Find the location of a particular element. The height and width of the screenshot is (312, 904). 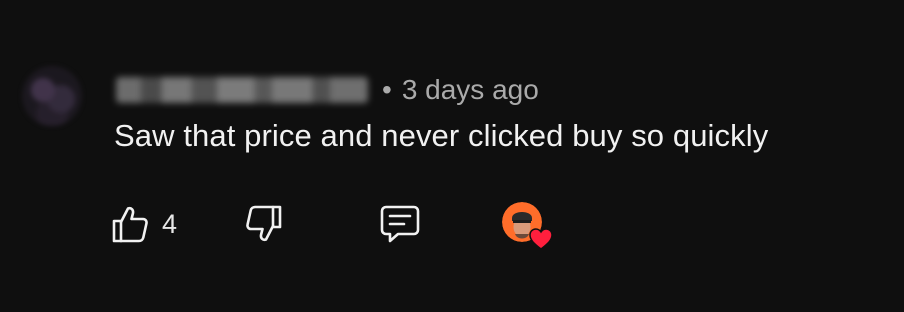

thumbs-up-icon is located at coordinates (130, 224).